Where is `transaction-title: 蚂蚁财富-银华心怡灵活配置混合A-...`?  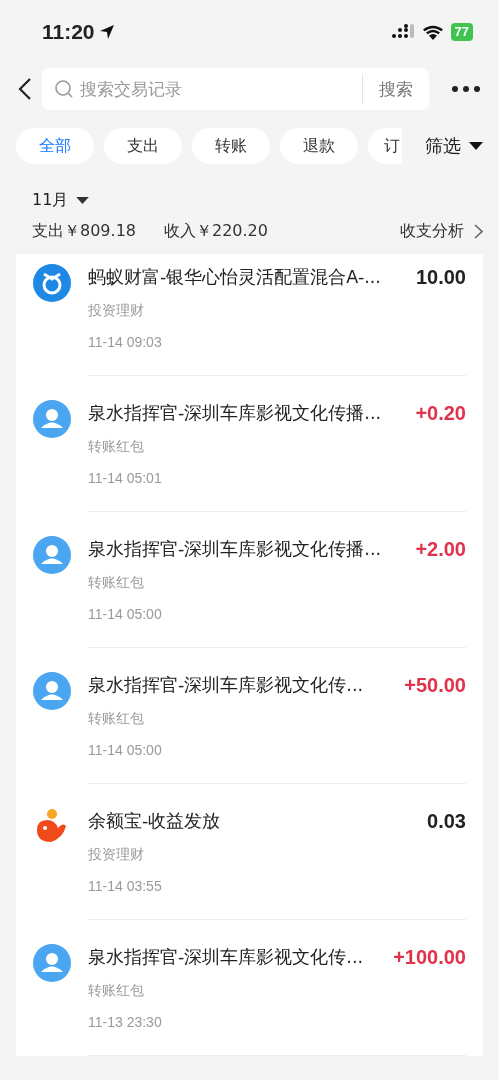
transaction-title: 蚂蚁财富-银华心怡灵活配置混合A-... is located at coordinates (234, 277).